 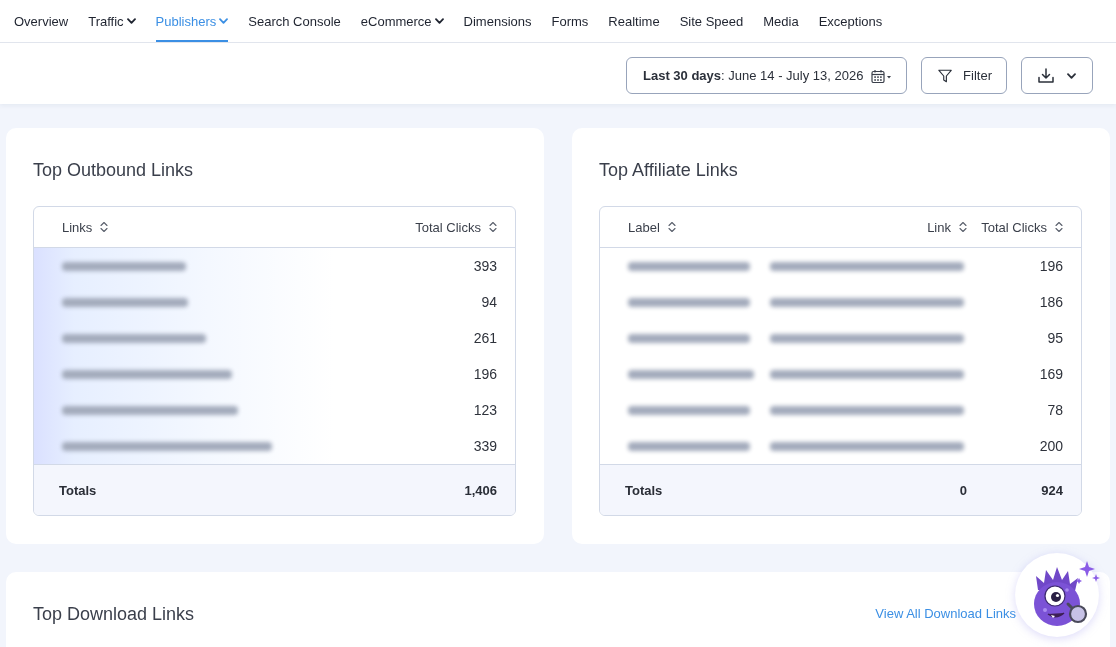 What do you see at coordinates (781, 21) in the screenshot?
I see `nav-tab: Media` at bounding box center [781, 21].